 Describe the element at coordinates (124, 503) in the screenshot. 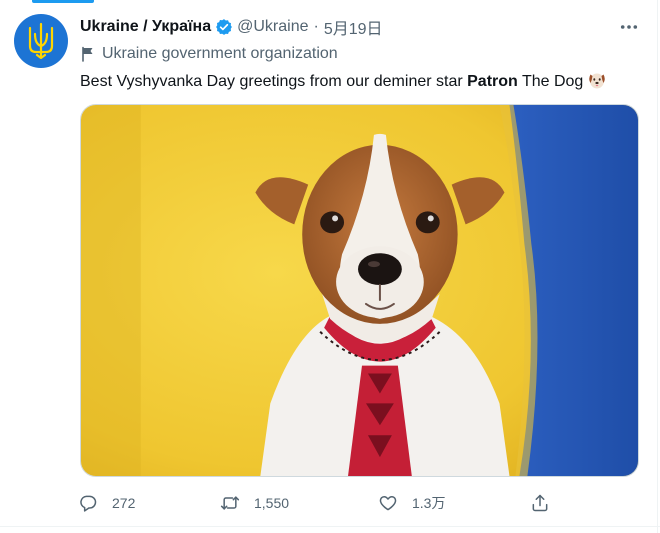

I see `reply-count: 272` at that location.